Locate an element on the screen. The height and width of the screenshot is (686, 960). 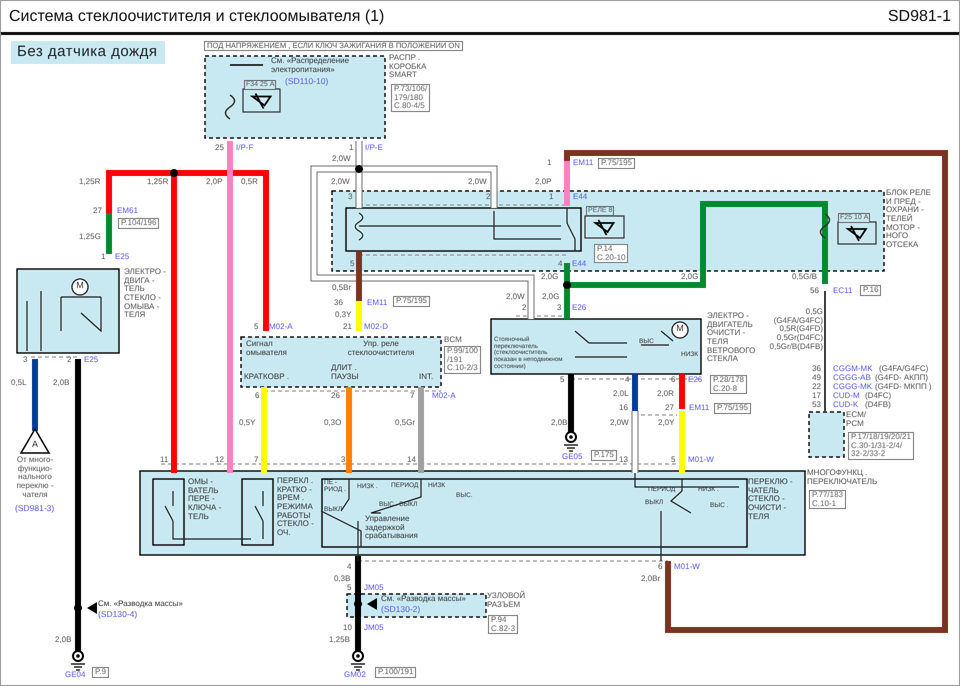
pin-number: 6 is located at coordinates (660, 567).